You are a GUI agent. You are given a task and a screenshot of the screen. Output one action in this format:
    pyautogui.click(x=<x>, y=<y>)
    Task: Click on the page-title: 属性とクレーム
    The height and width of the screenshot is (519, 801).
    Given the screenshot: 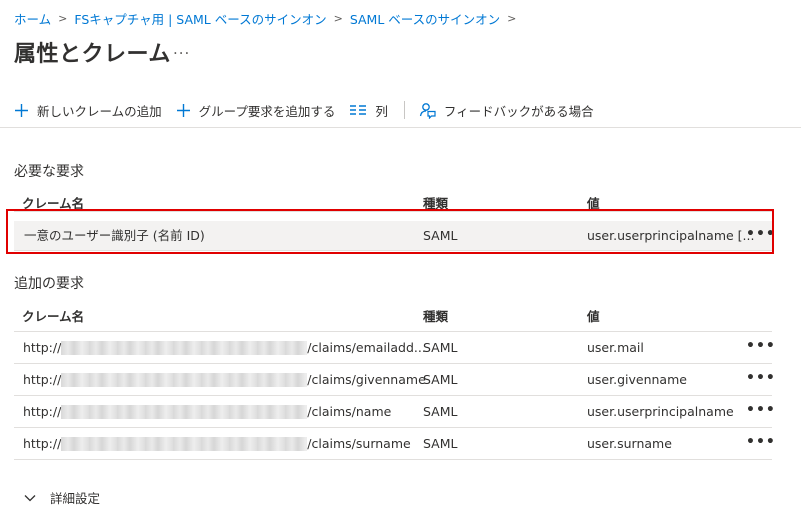 What is the action you would take?
    pyautogui.click(x=92, y=54)
    